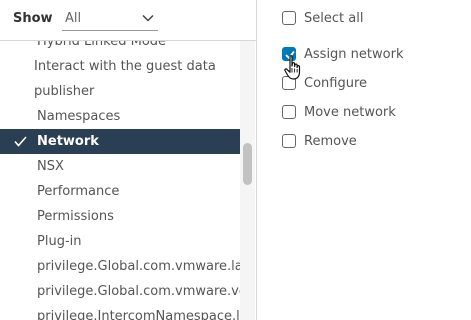  Describe the element at coordinates (354, 54) in the screenshot. I see `permission-label: Assign network` at that location.